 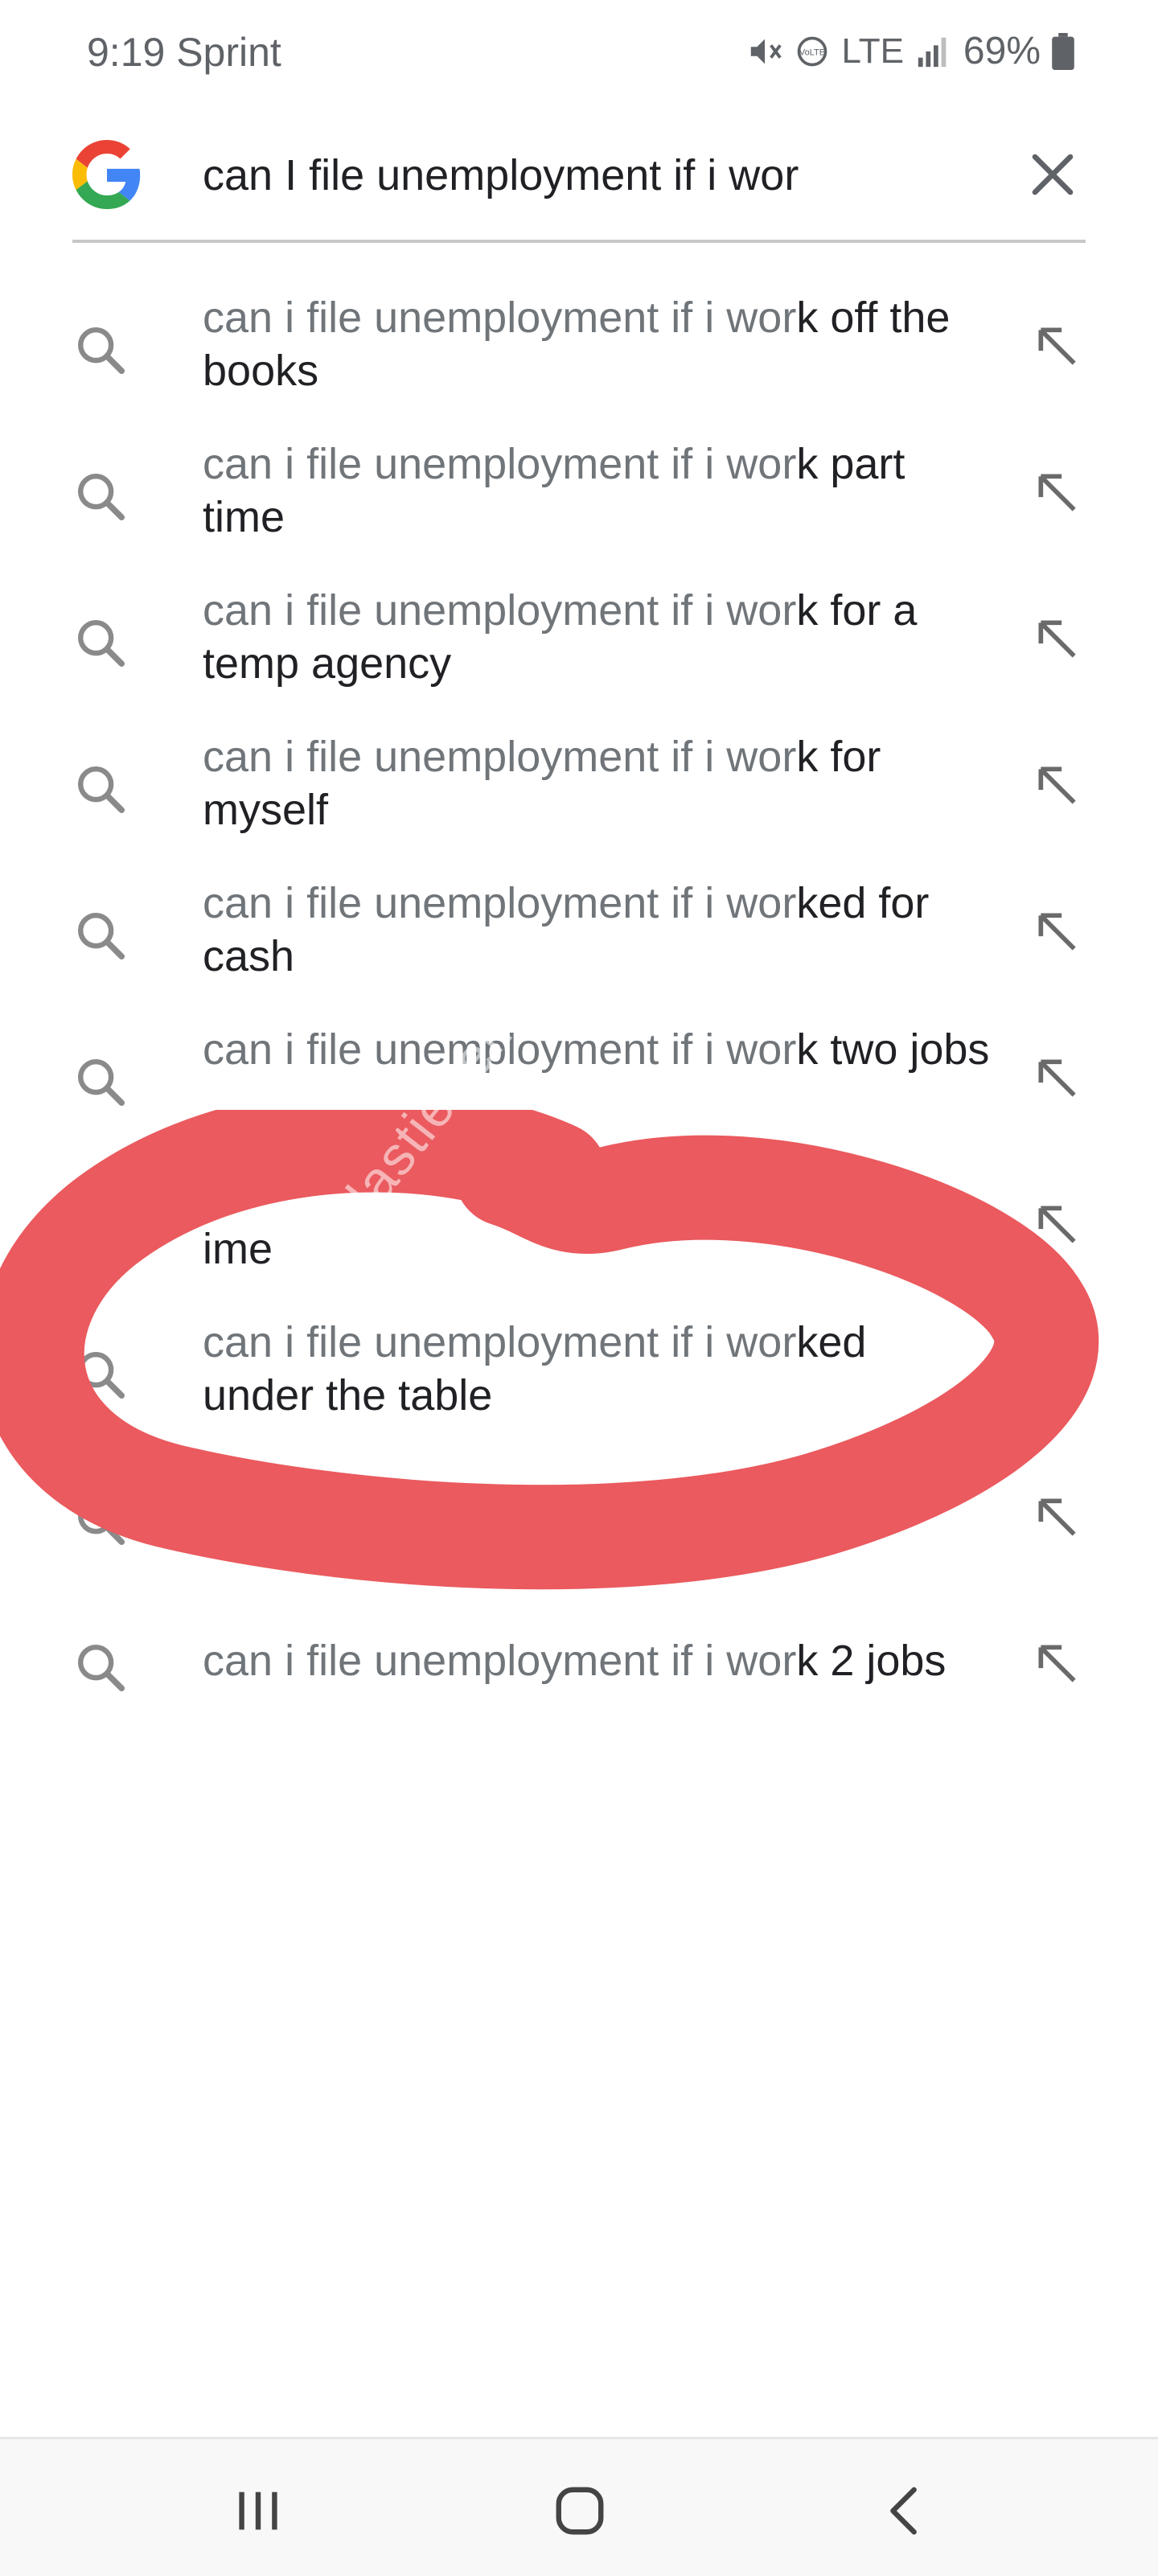 I want to click on back-icon, so click(x=905, y=2511).